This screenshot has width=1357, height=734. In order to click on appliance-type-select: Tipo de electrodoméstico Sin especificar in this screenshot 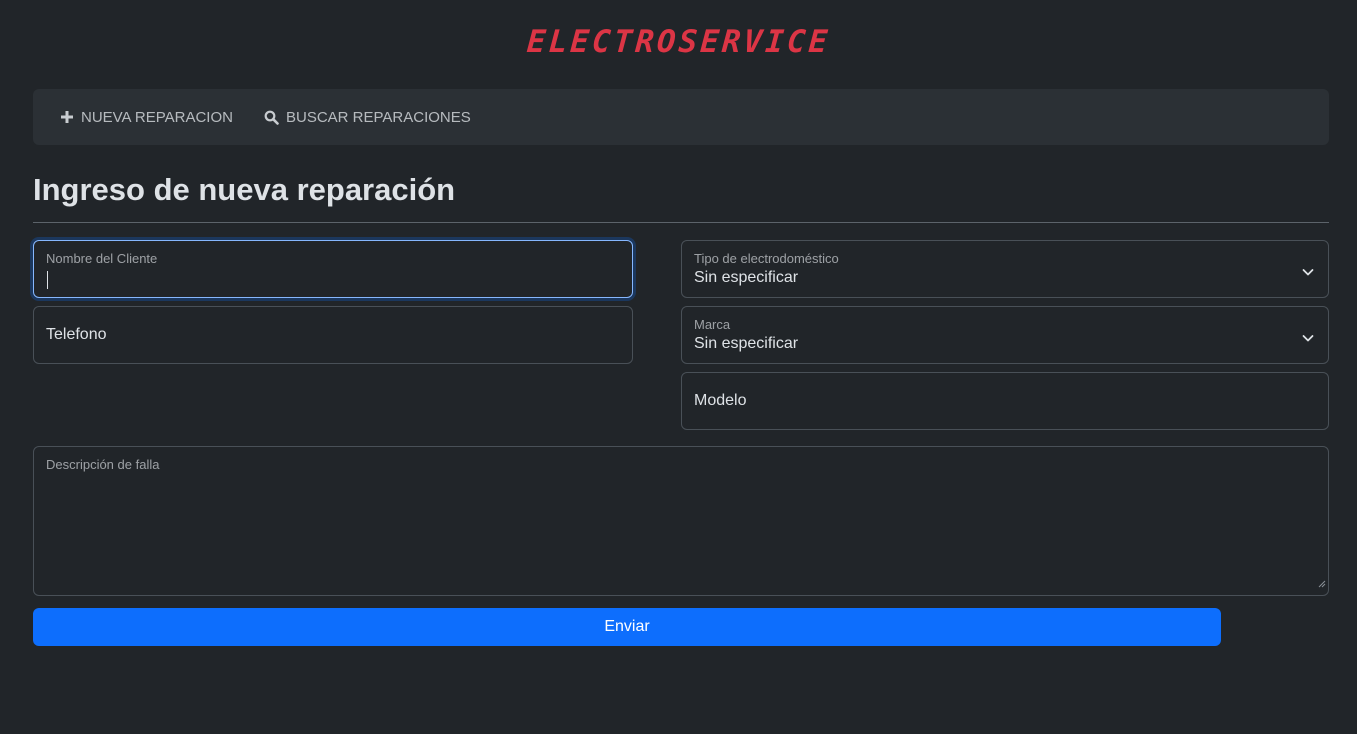, I will do `click(1005, 269)`.